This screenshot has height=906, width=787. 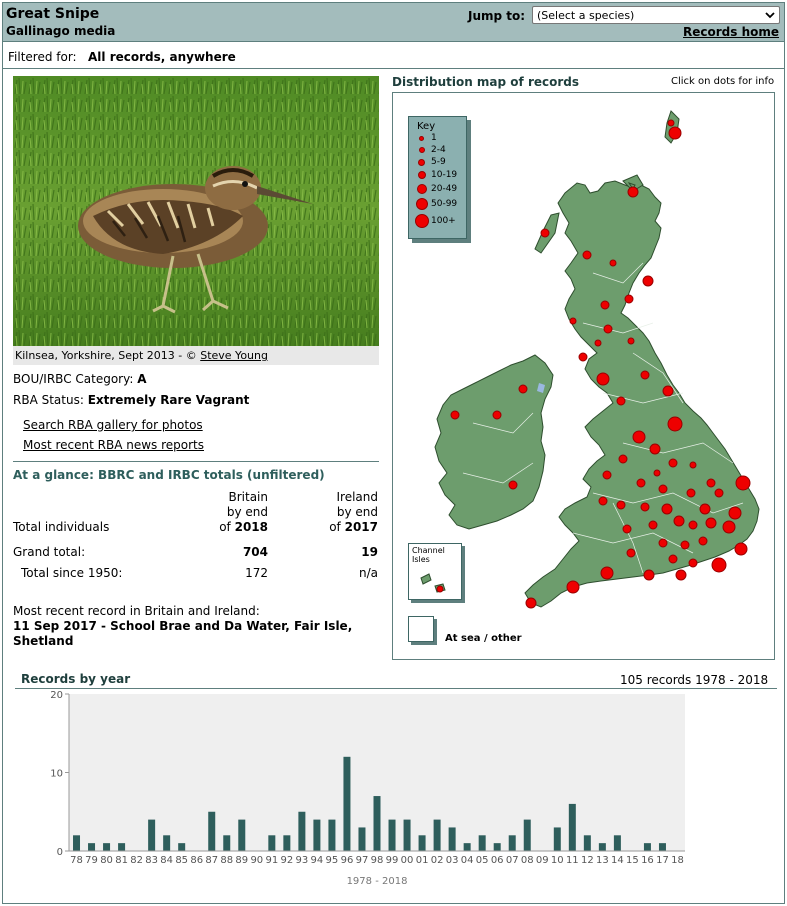 I want to click on records-home-link: Records home, so click(x=731, y=32).